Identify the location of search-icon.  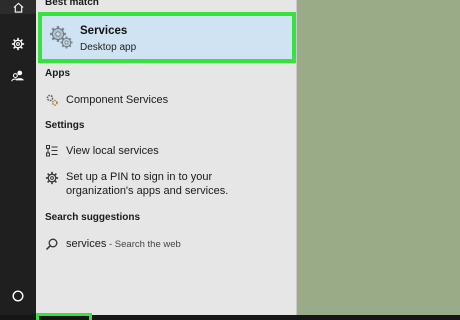
(51, 244).